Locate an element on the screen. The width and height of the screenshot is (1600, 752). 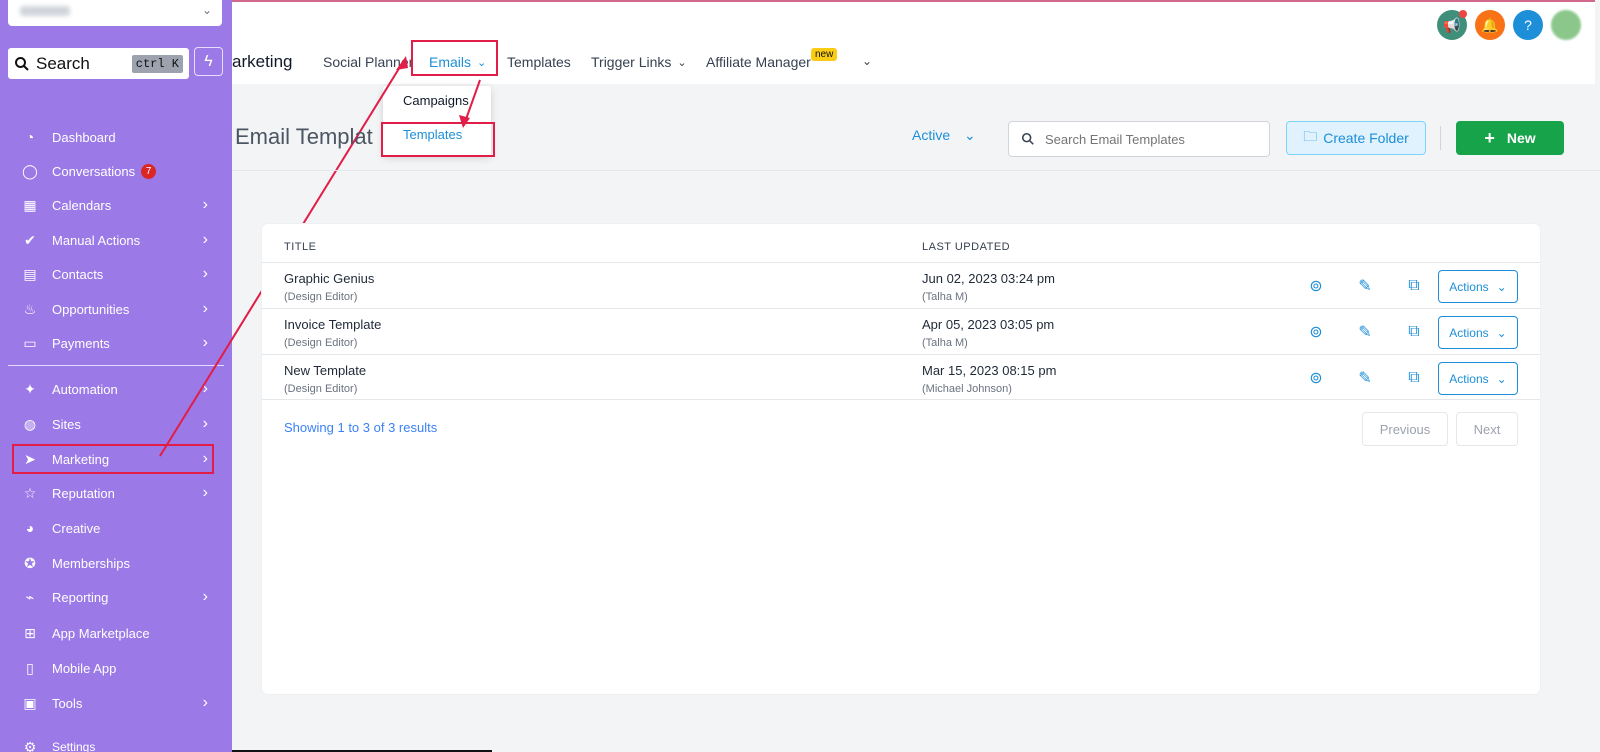
wand-icon: ✦ is located at coordinates (30, 388).